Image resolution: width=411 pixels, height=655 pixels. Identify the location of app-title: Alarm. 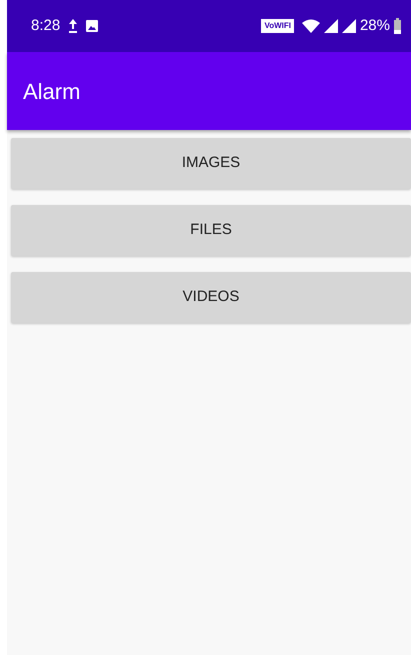
(51, 92).